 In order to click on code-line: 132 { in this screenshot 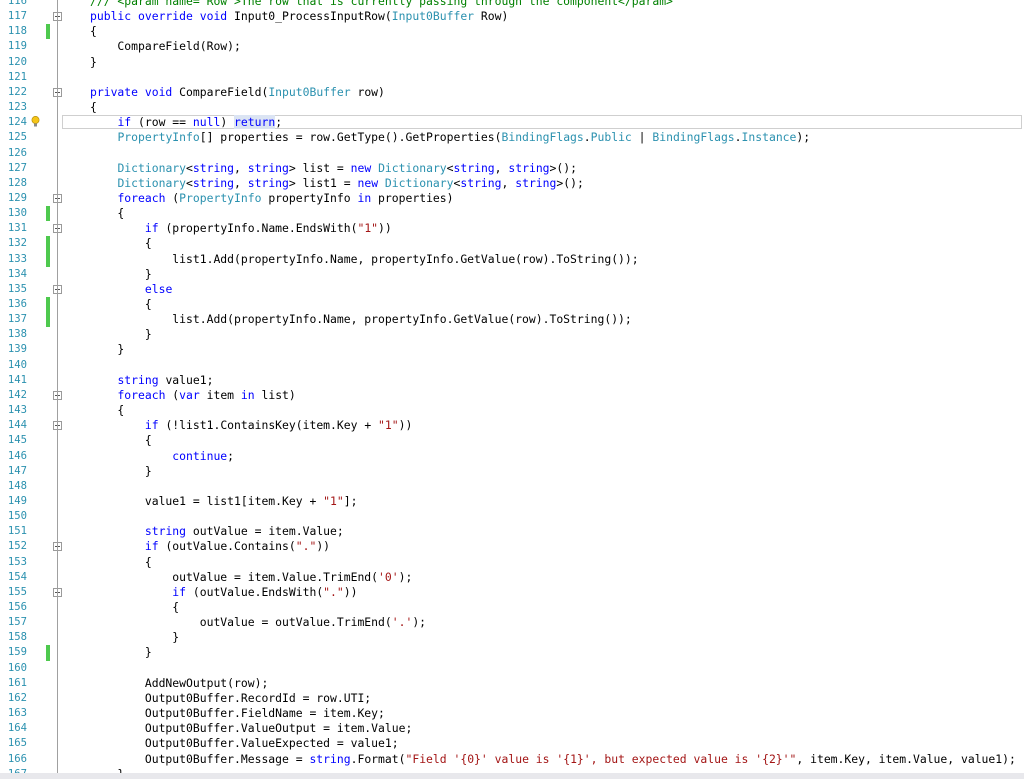, I will do `click(512, 244)`.